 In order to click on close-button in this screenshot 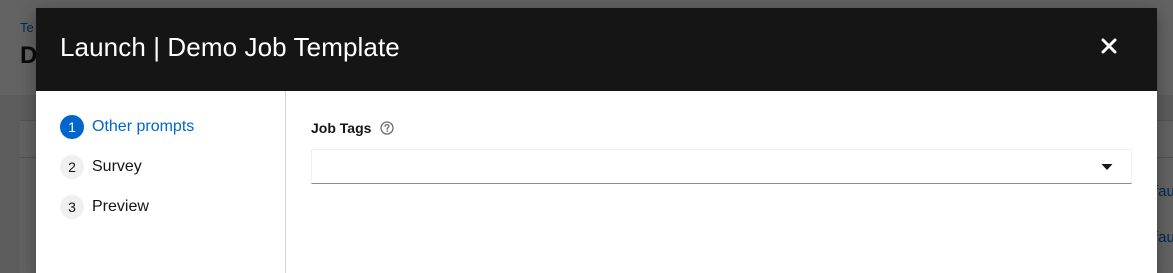, I will do `click(1109, 46)`.